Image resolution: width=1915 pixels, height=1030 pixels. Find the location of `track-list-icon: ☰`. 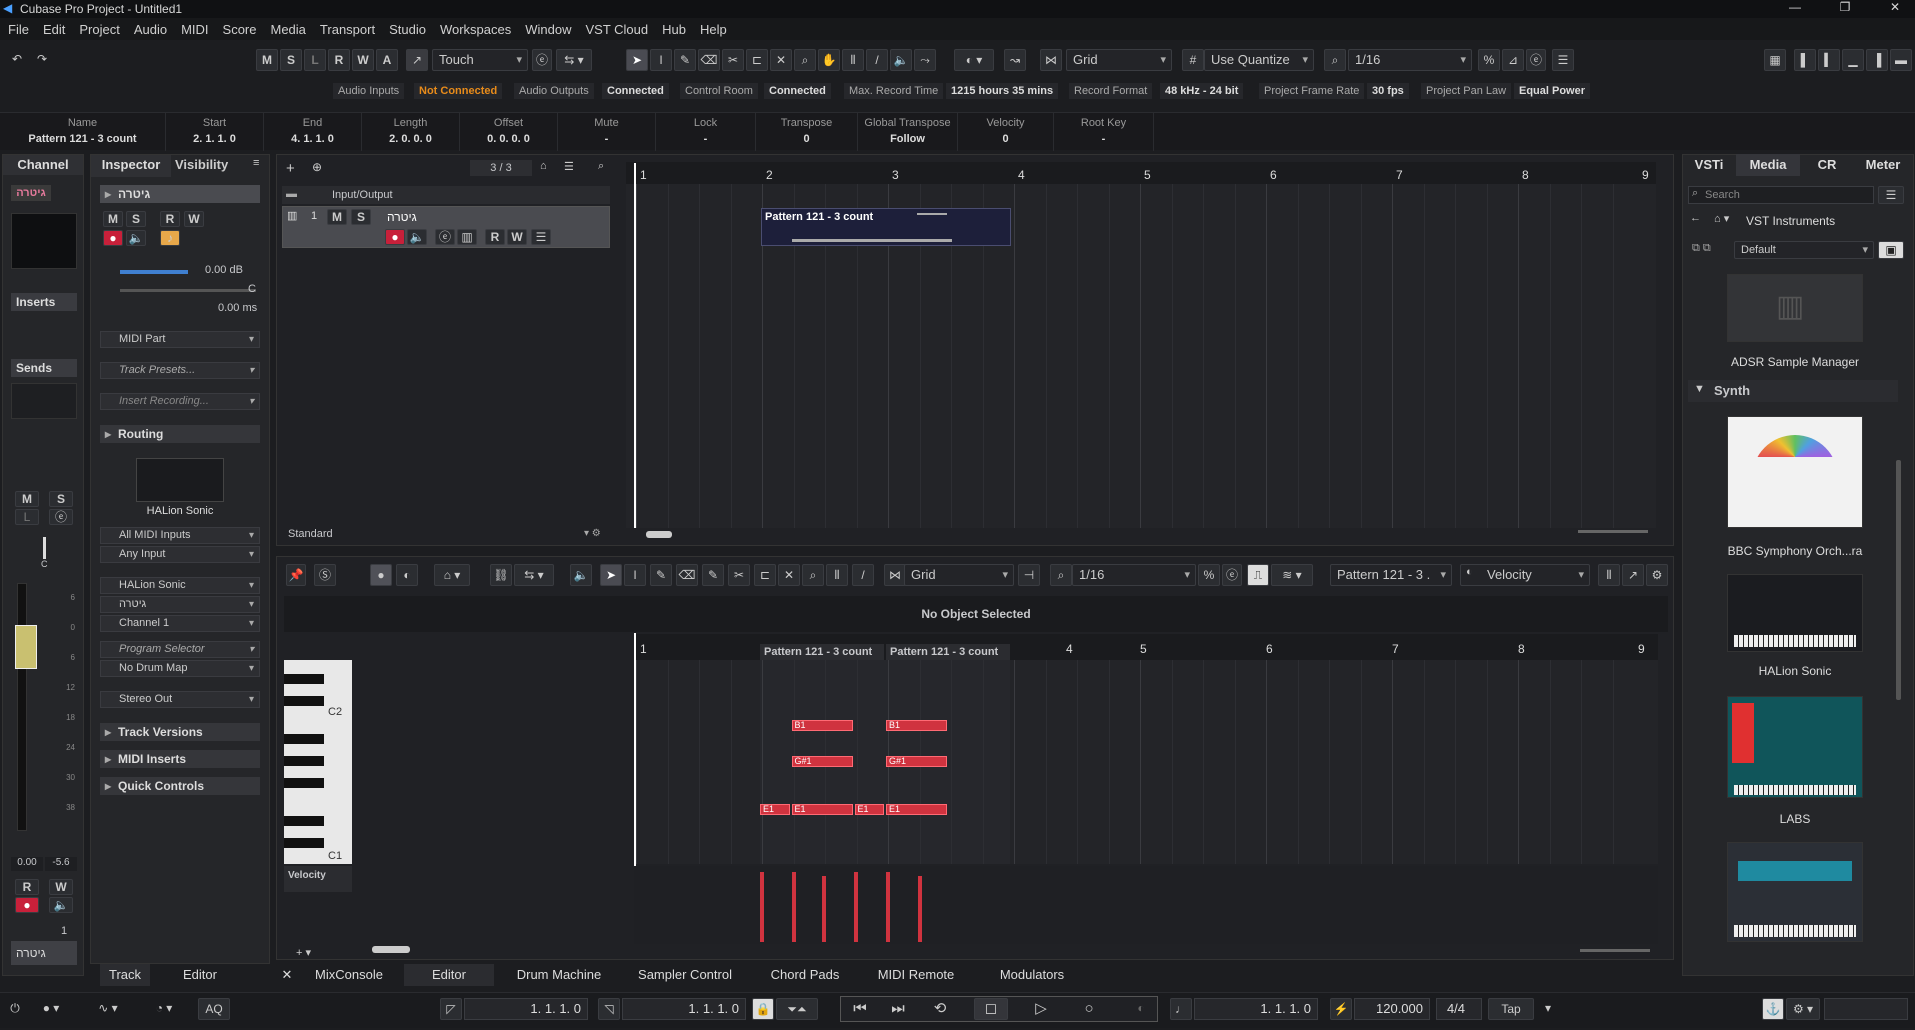

track-list-icon: ☰ is located at coordinates (569, 166).